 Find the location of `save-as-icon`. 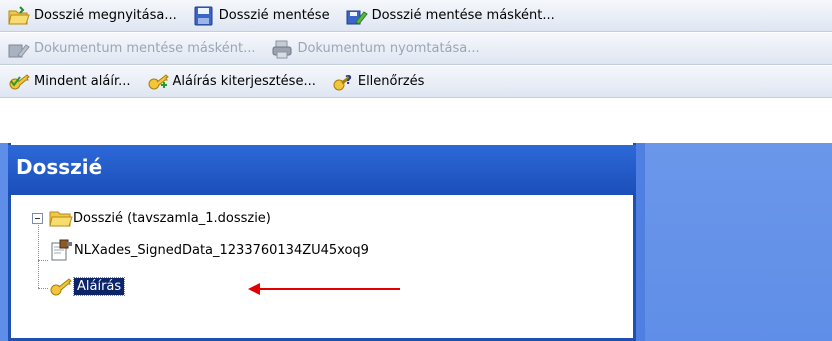

save-as-icon is located at coordinates (357, 17).